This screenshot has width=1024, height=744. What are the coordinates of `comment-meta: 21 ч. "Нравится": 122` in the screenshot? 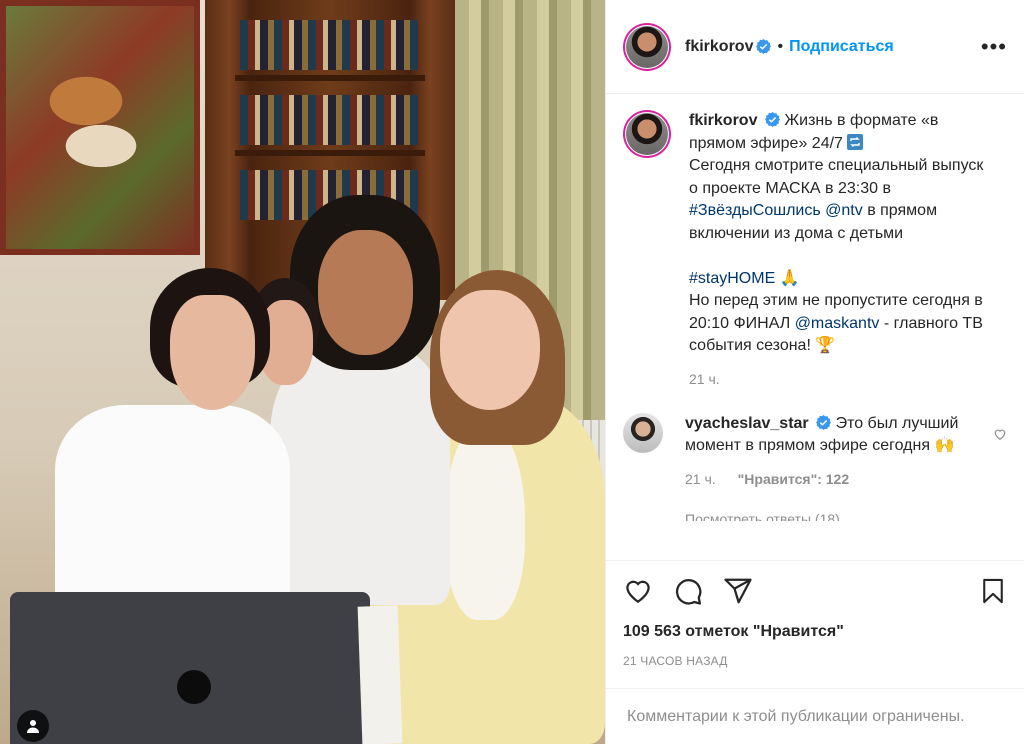 It's located at (825, 479).